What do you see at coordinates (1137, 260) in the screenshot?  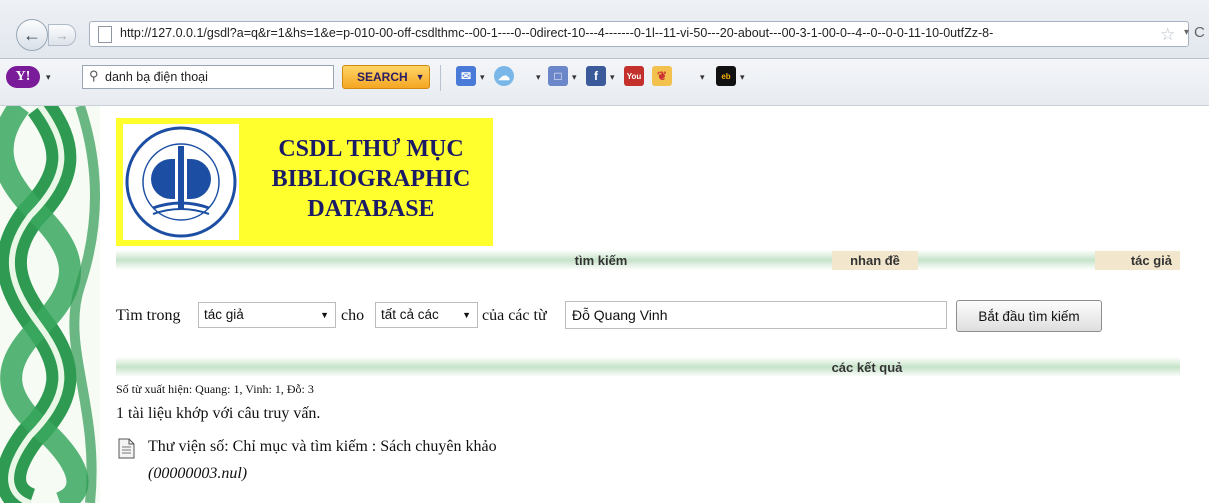 I see `nav-author-link: tác giả` at bounding box center [1137, 260].